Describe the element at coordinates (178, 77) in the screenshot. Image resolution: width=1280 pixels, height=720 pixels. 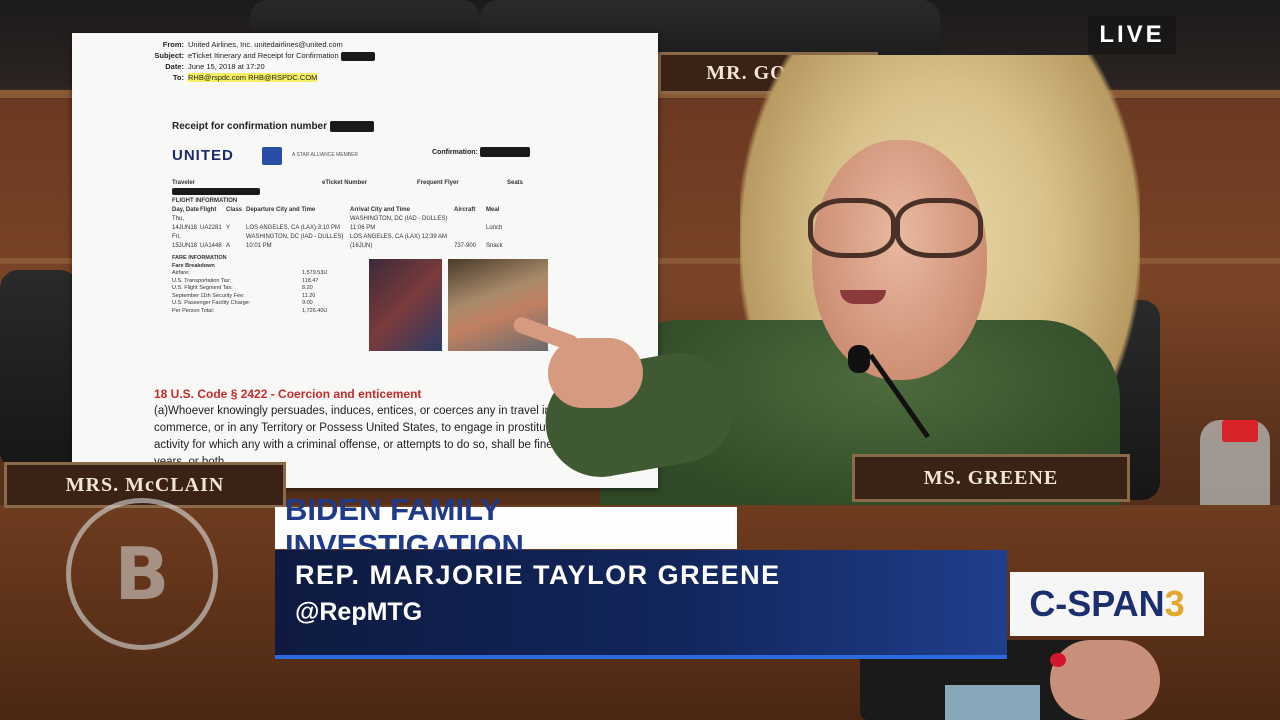
I see `email-header-label: To:` at that location.